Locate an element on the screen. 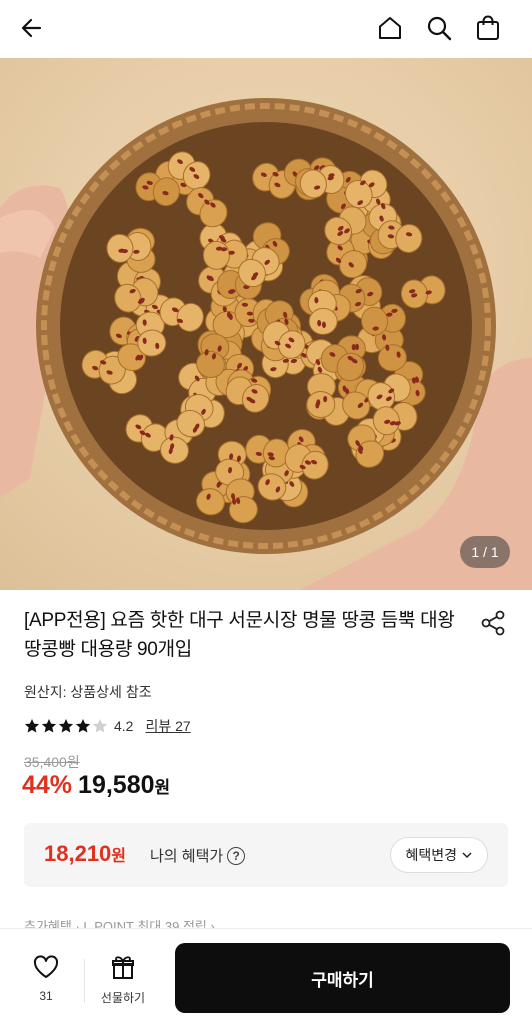 The height and width of the screenshot is (1024, 532). price-row: 44% 19,580원 is located at coordinates (96, 785).